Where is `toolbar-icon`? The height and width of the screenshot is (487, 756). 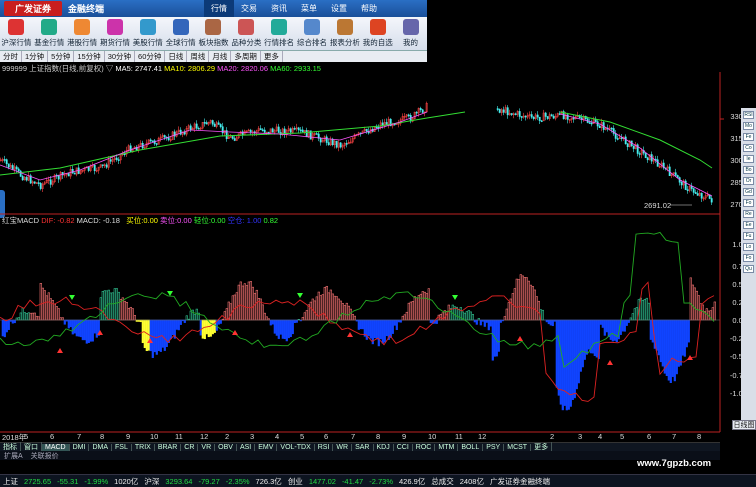
toolbar-icon is located at coordinates (410, 27).